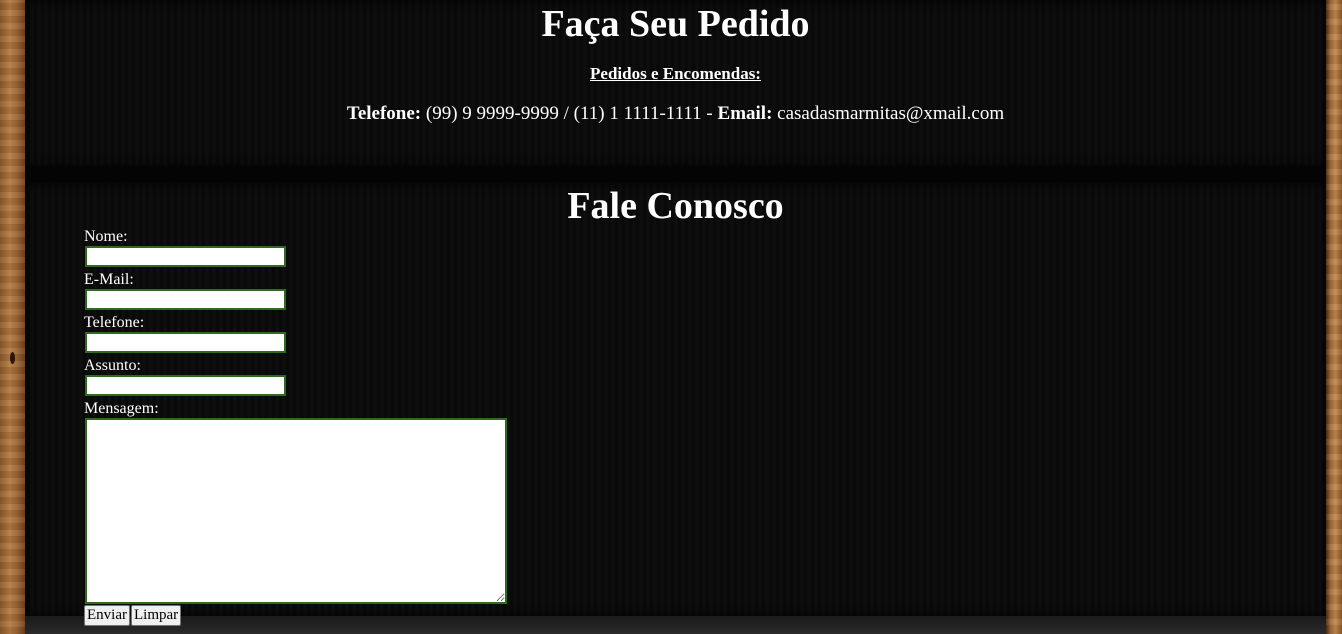 The image size is (1342, 634). Describe the element at coordinates (156, 615) in the screenshot. I see `reset-button: Limpar` at that location.